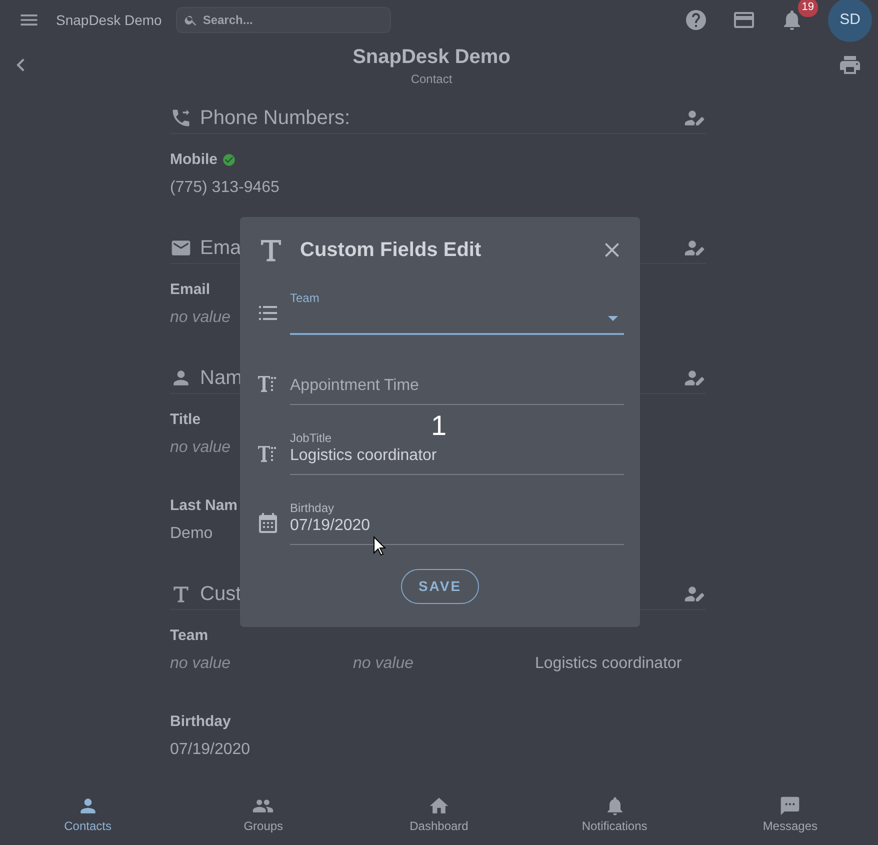  I want to click on nav-tab: Dashboard, so click(439, 826).